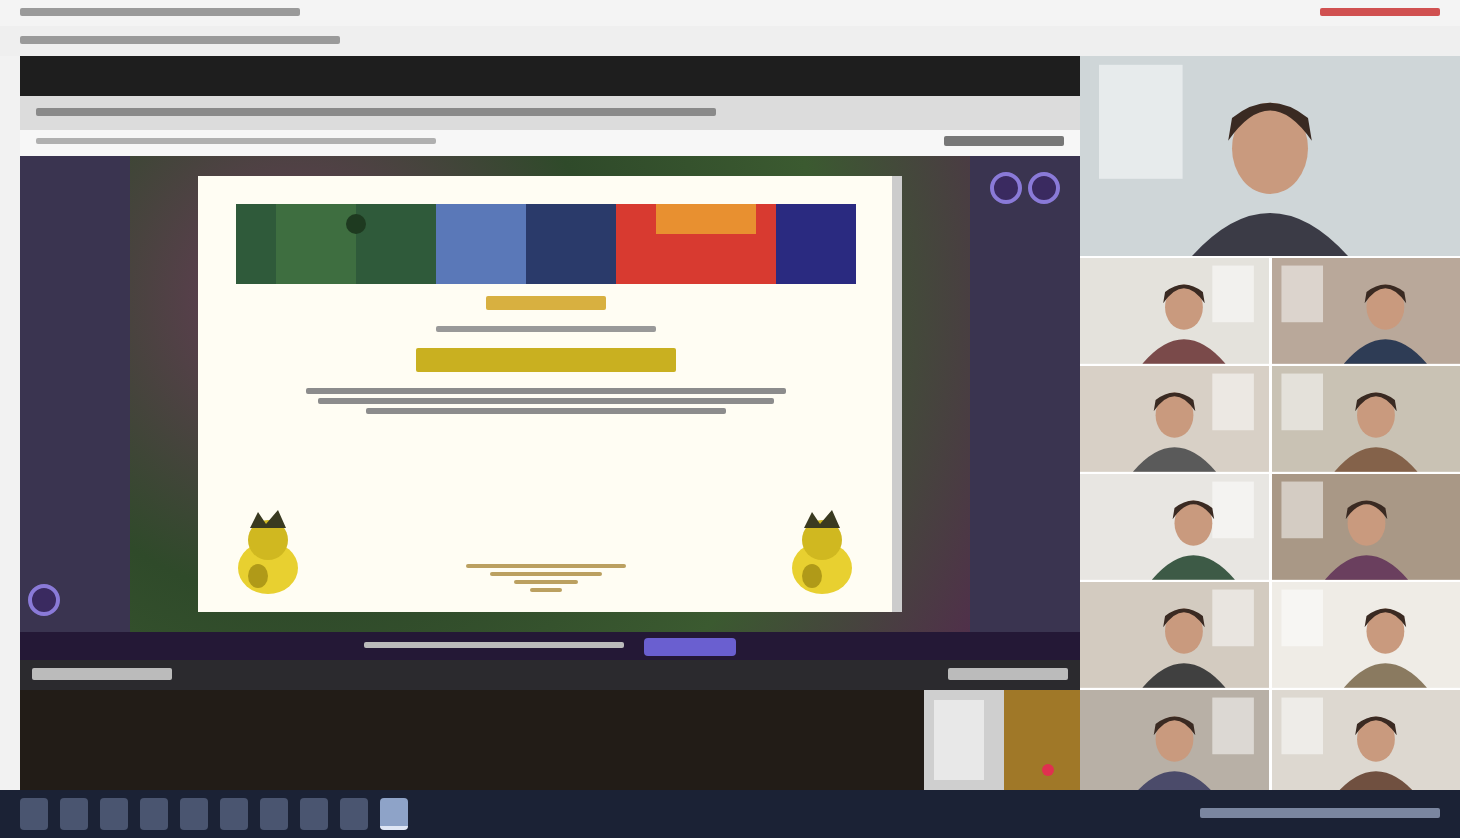 Image resolution: width=1460 pixels, height=838 pixels. I want to click on account-drawing, so click(1380, 13).